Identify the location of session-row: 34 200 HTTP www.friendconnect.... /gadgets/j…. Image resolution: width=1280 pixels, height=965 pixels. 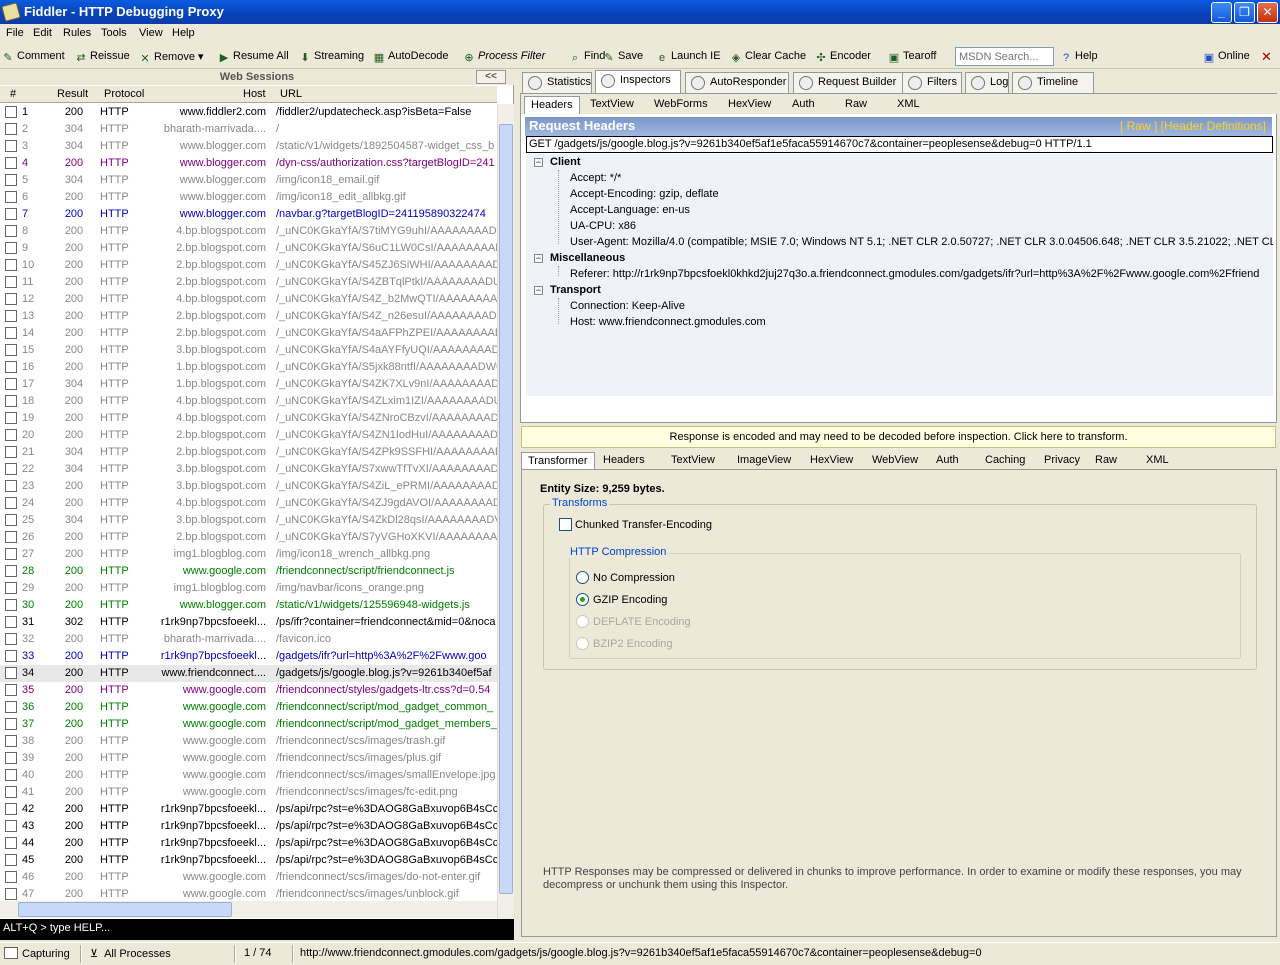
(248, 673).